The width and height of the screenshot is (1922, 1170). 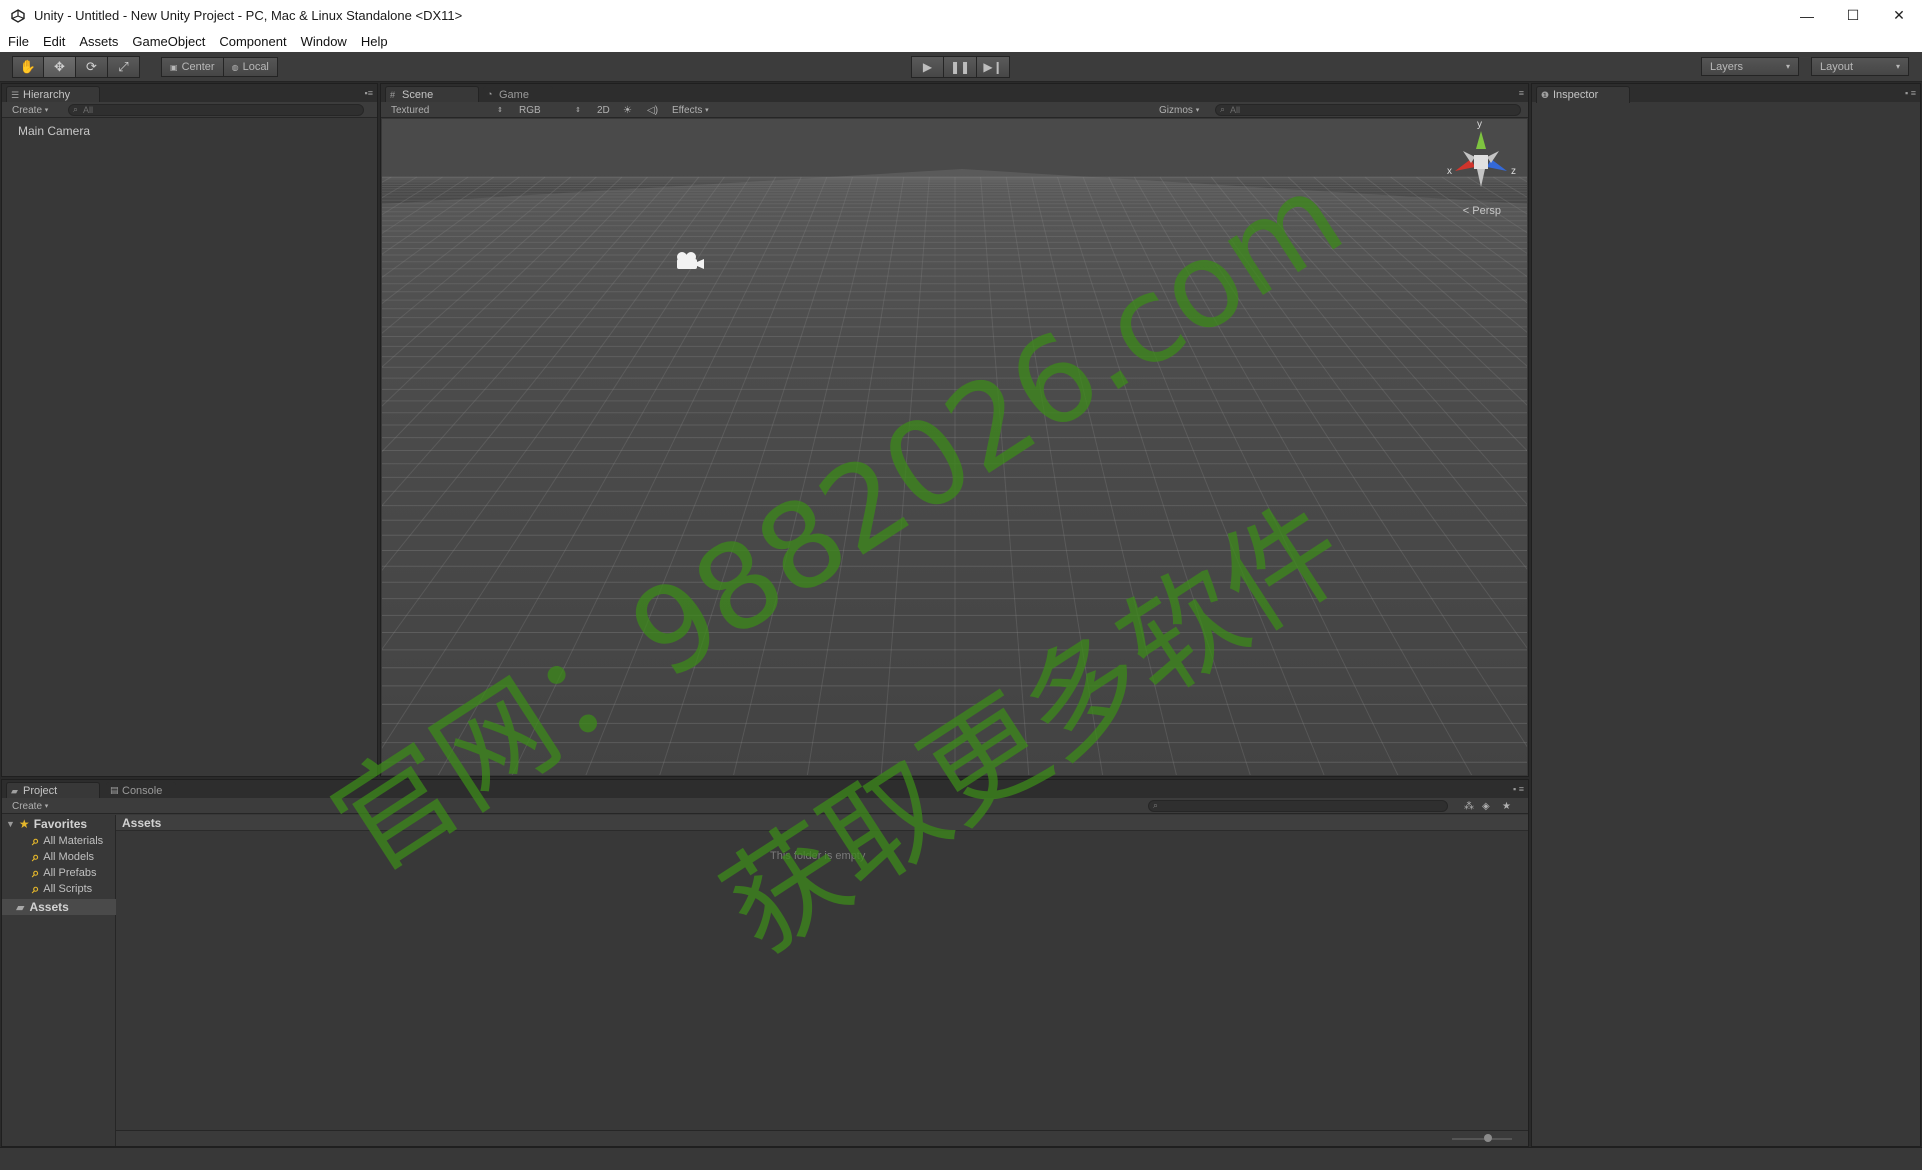 I want to click on menu-gameobject: GameObject, so click(x=168, y=41).